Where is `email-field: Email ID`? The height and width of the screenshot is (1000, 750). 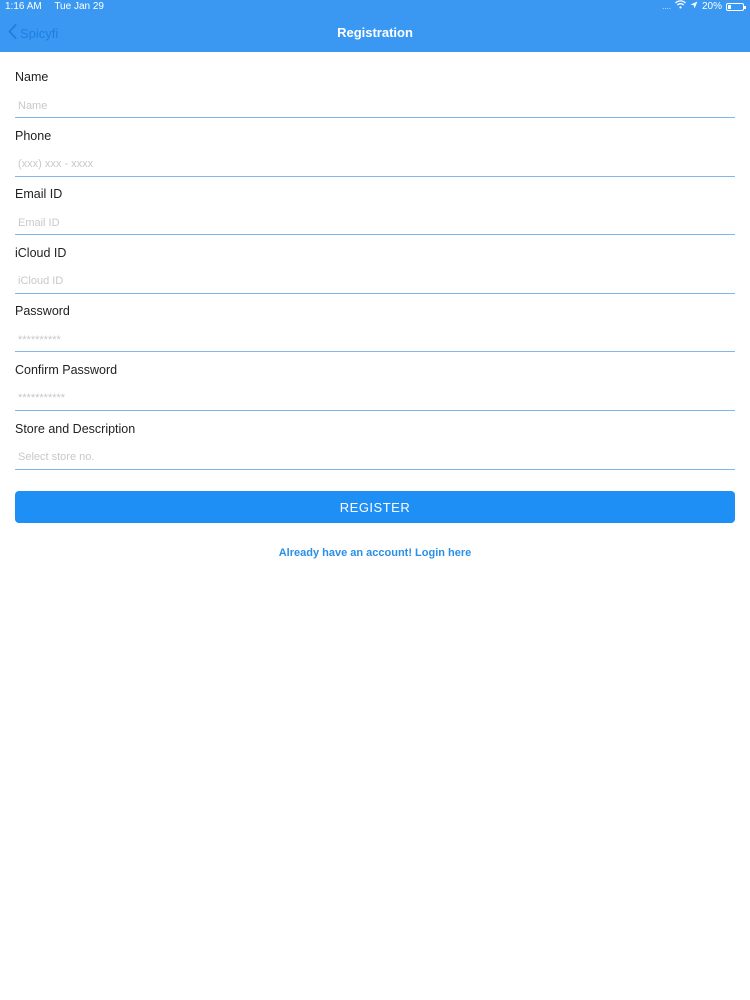
email-field: Email ID is located at coordinates (375, 202).